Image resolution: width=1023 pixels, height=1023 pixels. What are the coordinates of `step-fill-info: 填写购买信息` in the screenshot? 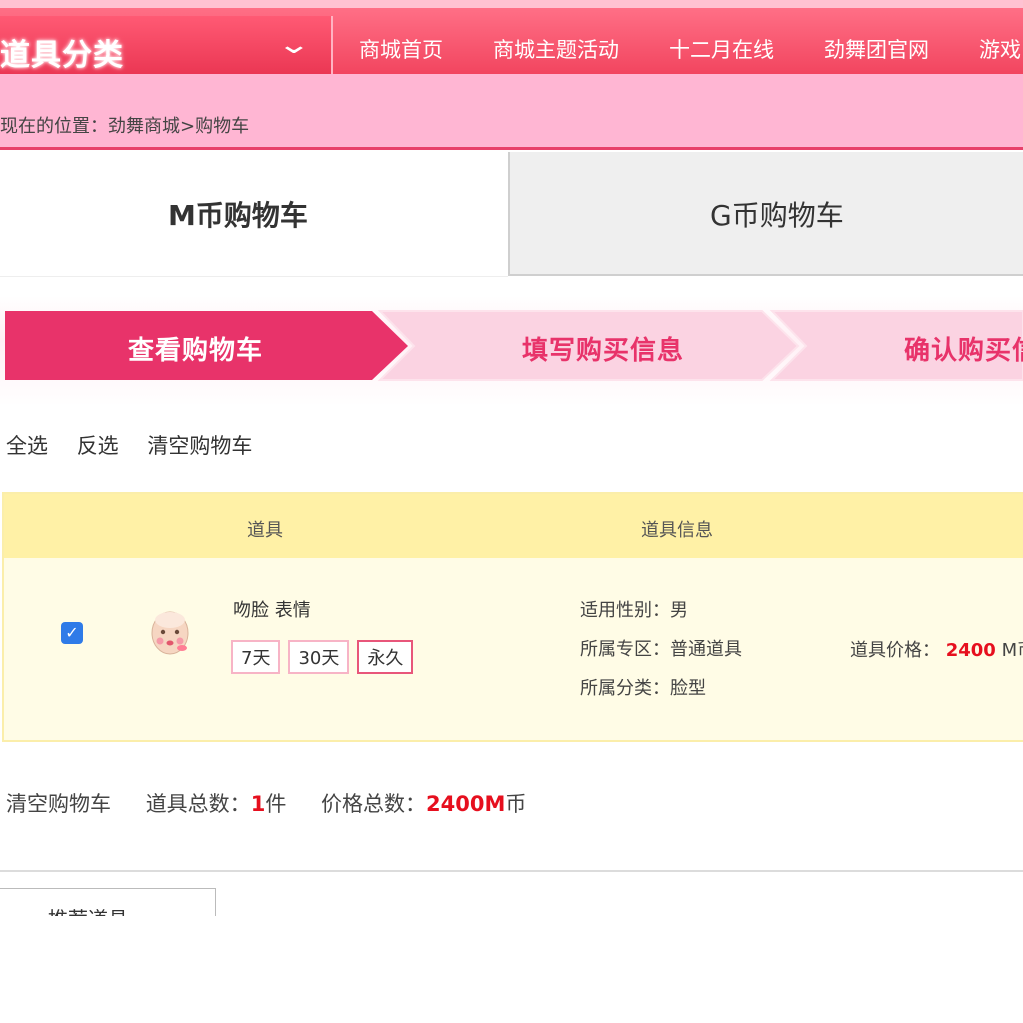 It's located at (603, 351).